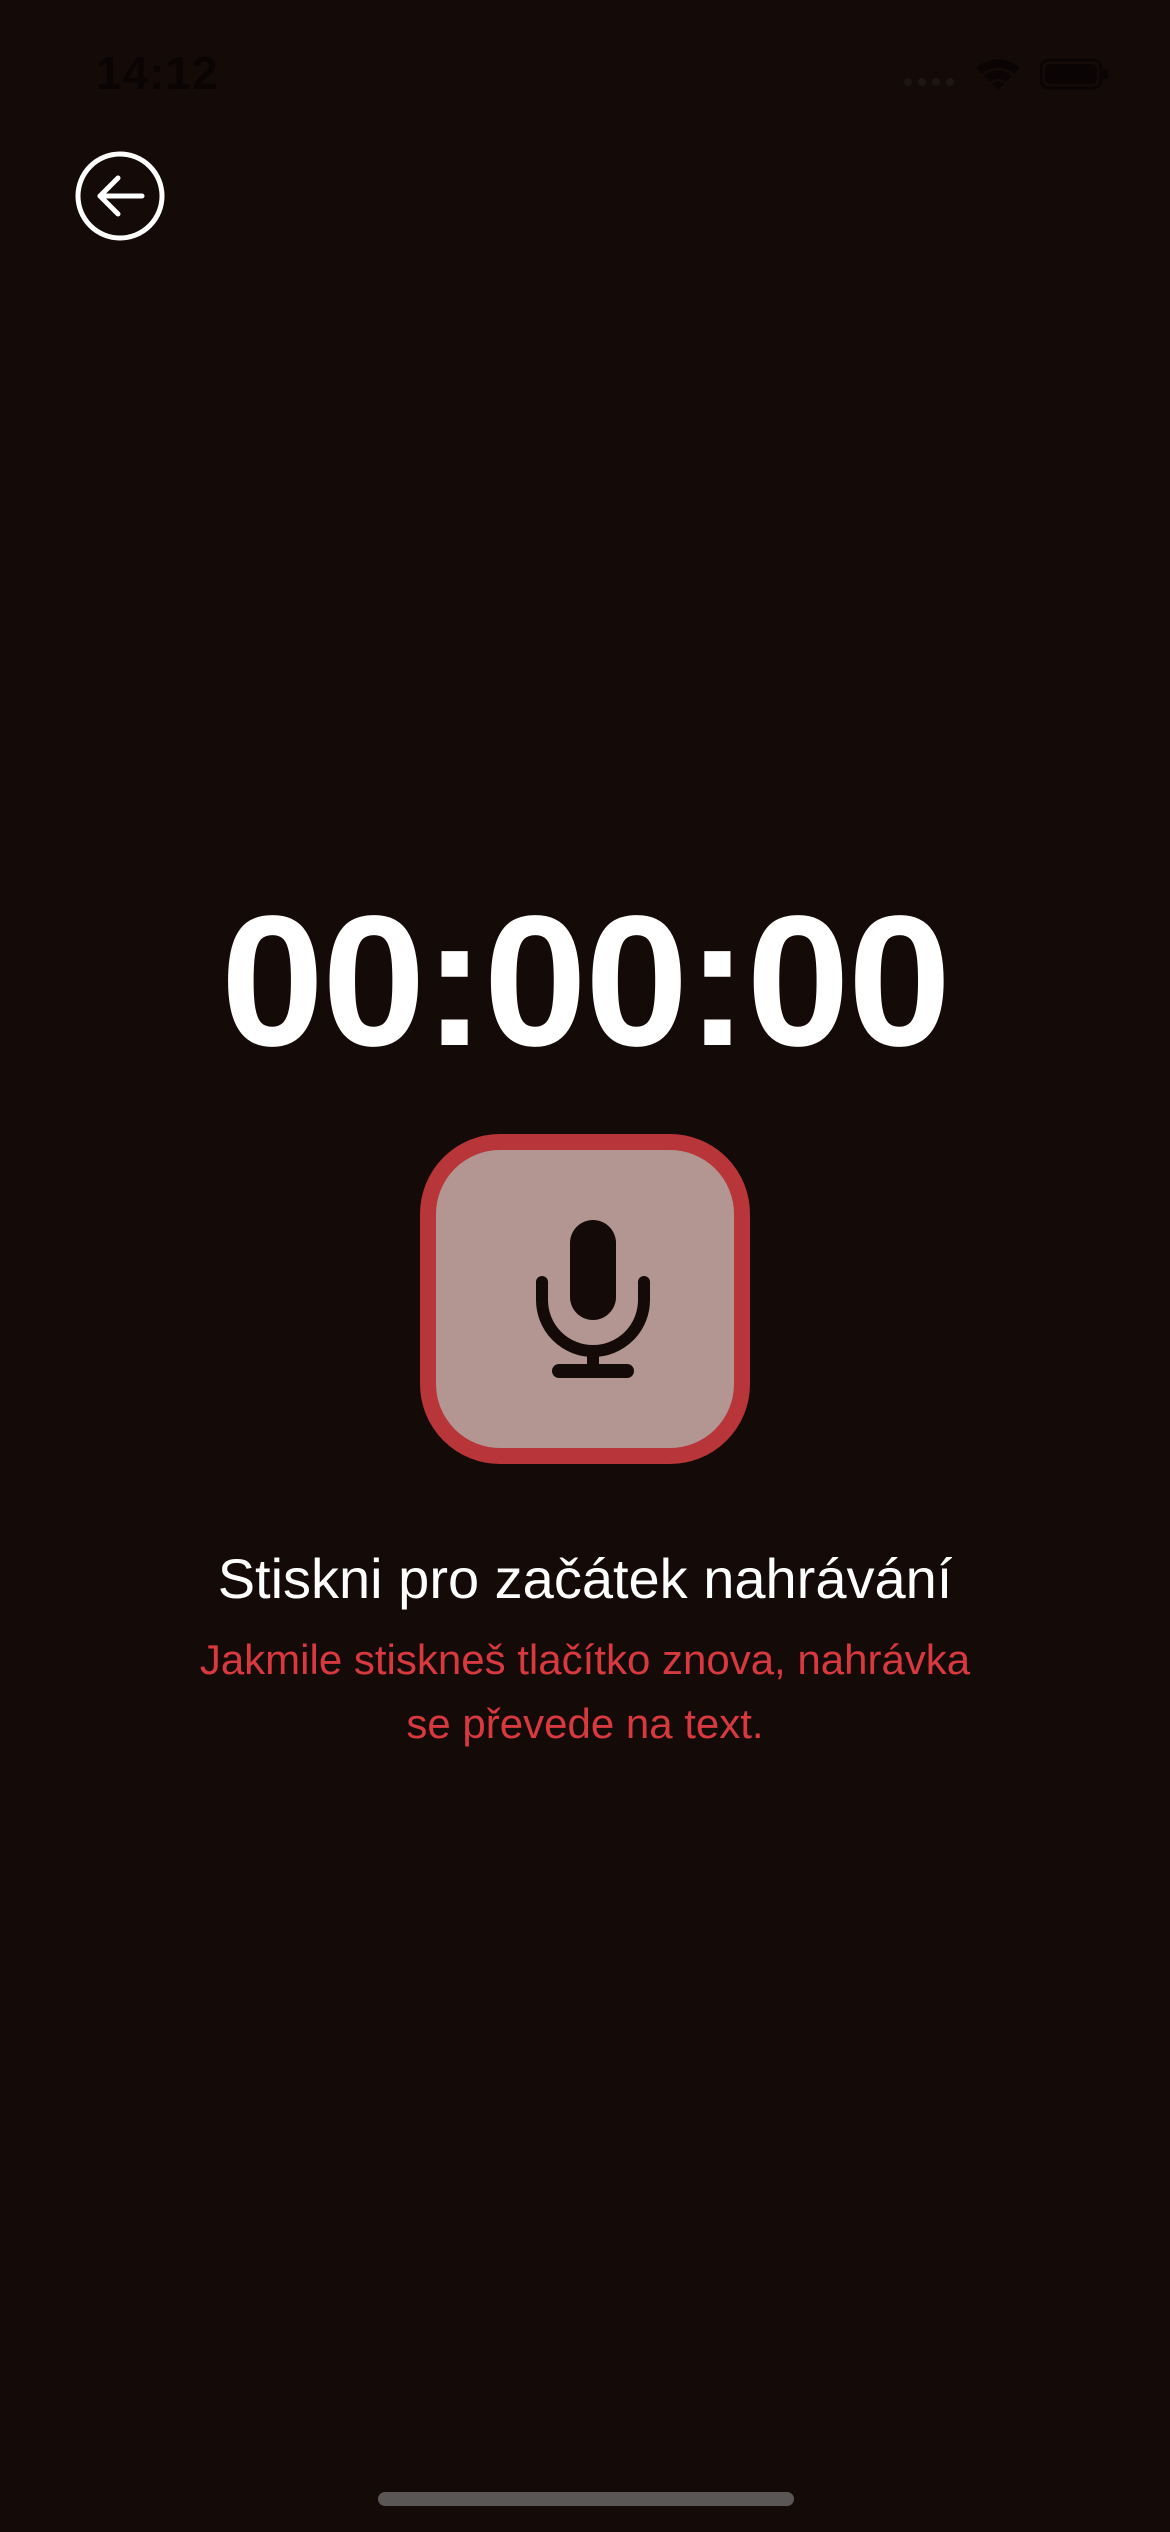  I want to click on battery-icon, so click(1074, 74).